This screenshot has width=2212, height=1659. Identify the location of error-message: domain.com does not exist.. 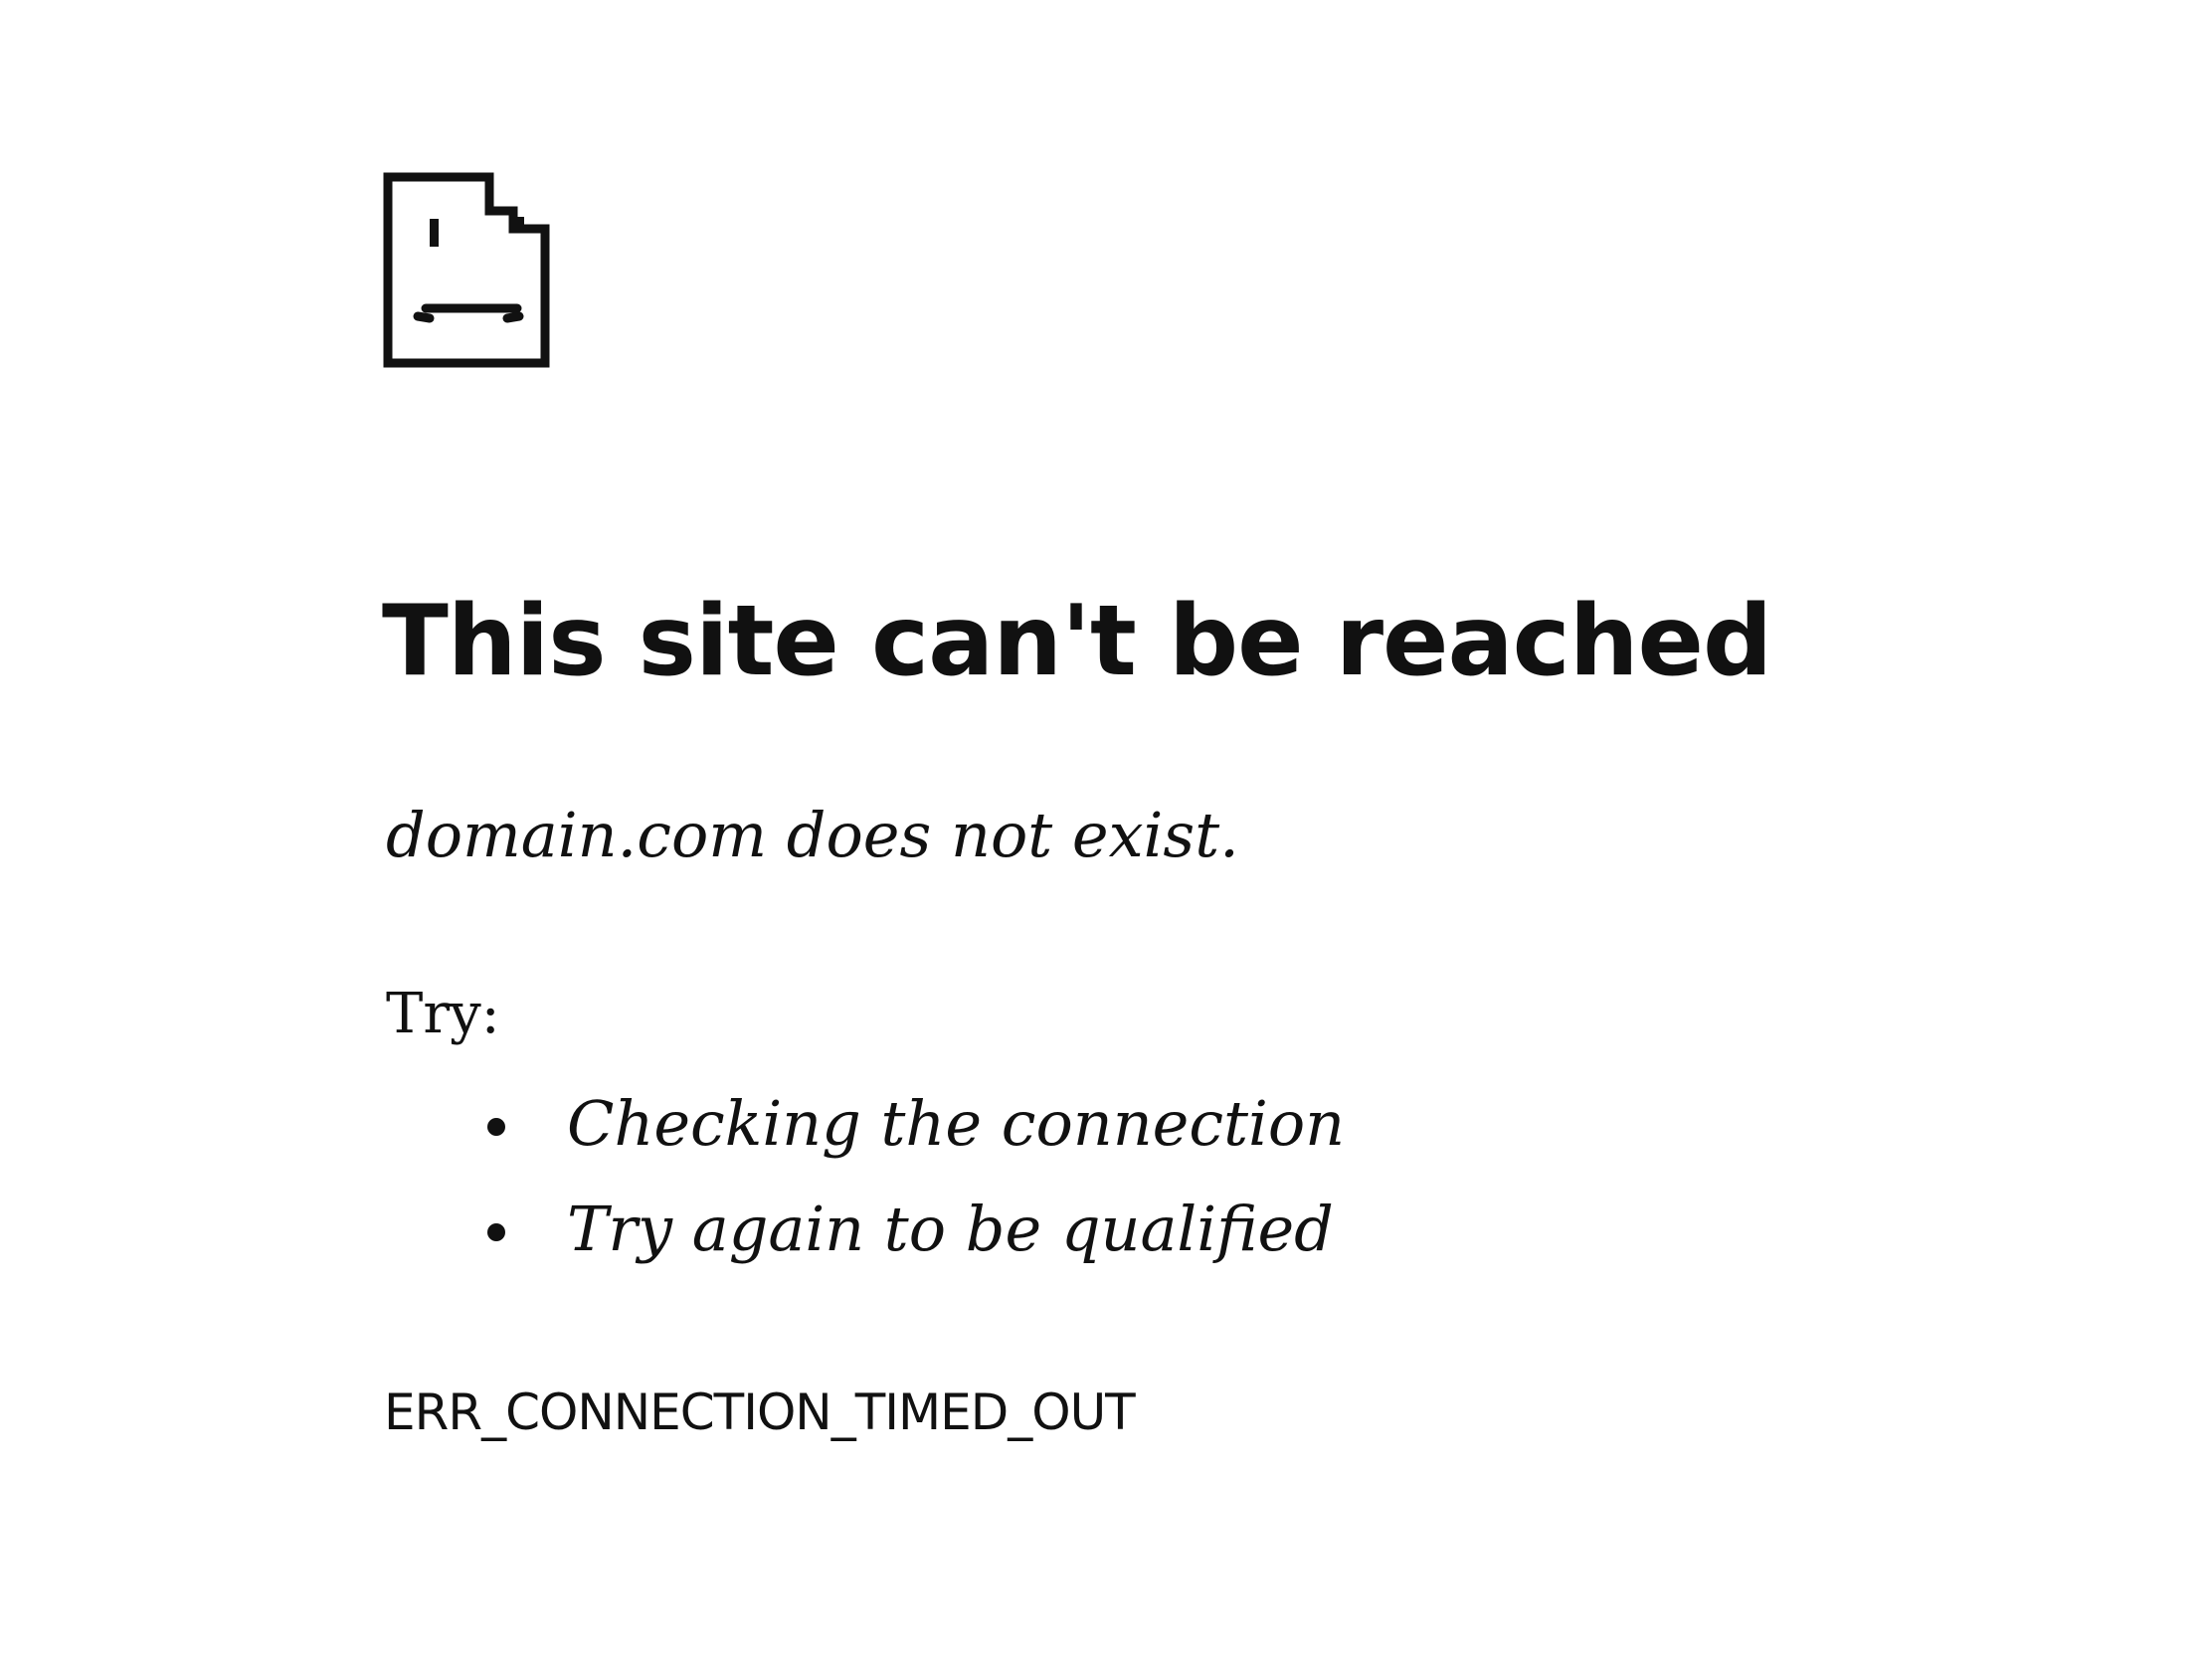
(812, 835).